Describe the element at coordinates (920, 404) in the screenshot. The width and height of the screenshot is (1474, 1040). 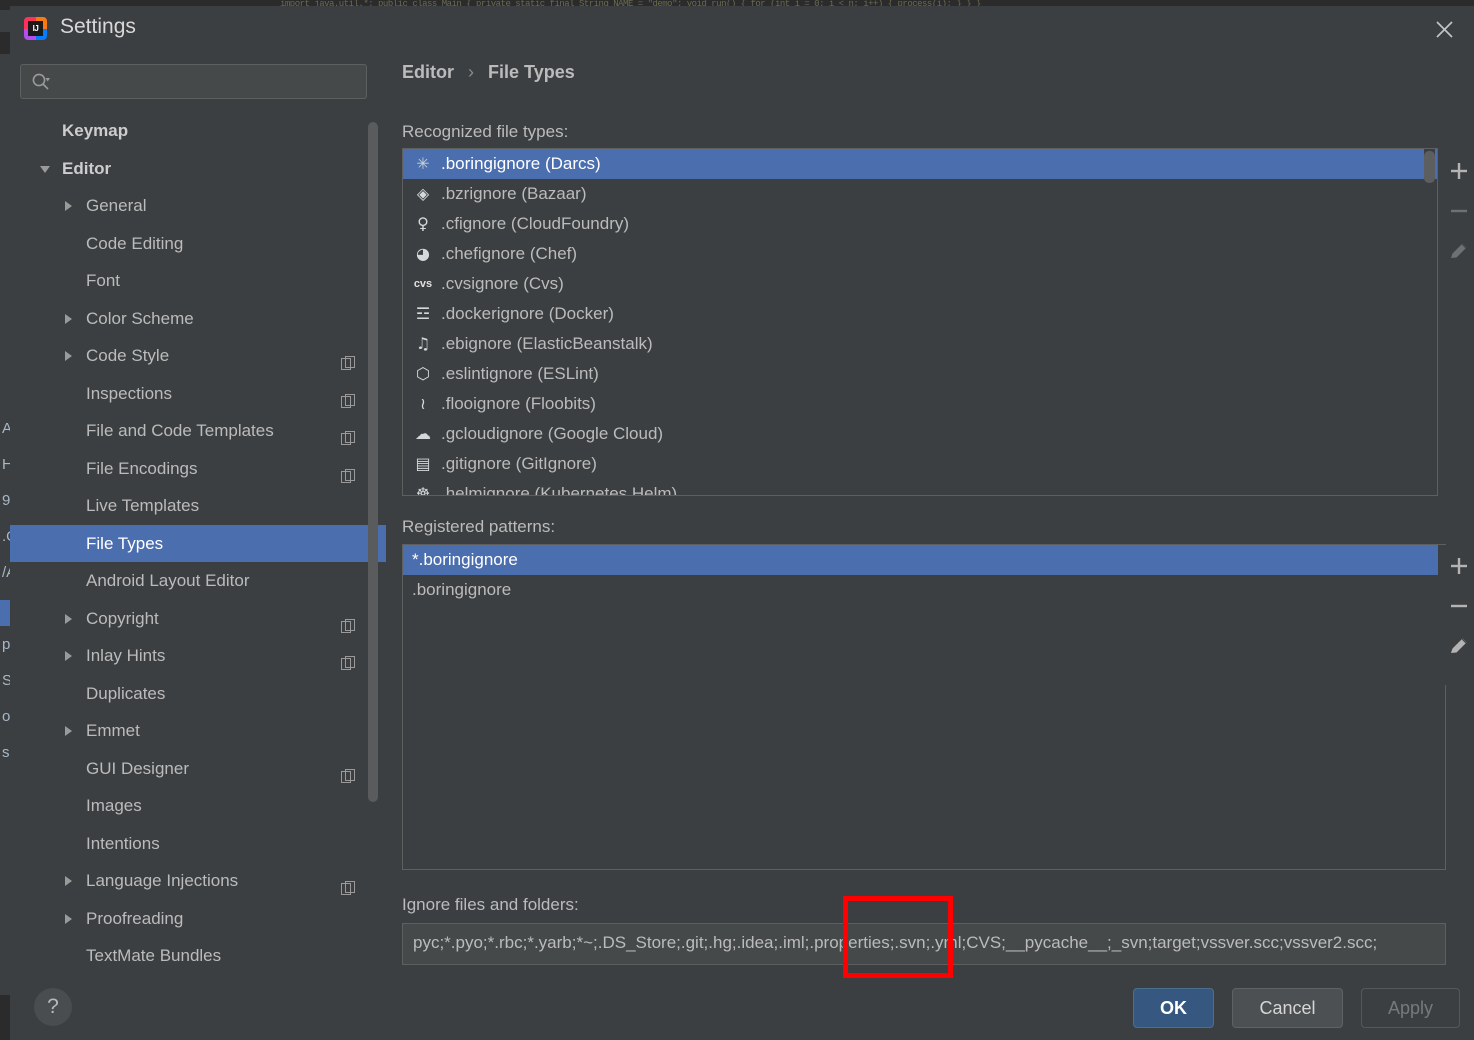
I see `file-type-row: ≀ .flooignore (Floobits)` at that location.